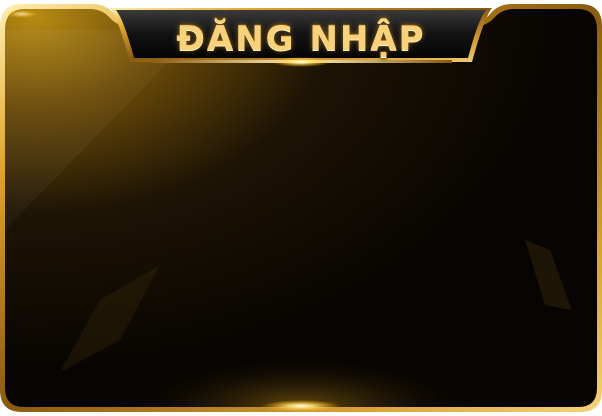  Describe the element at coordinates (22, 14) in the screenshot. I see `corner-flare-decor` at that location.